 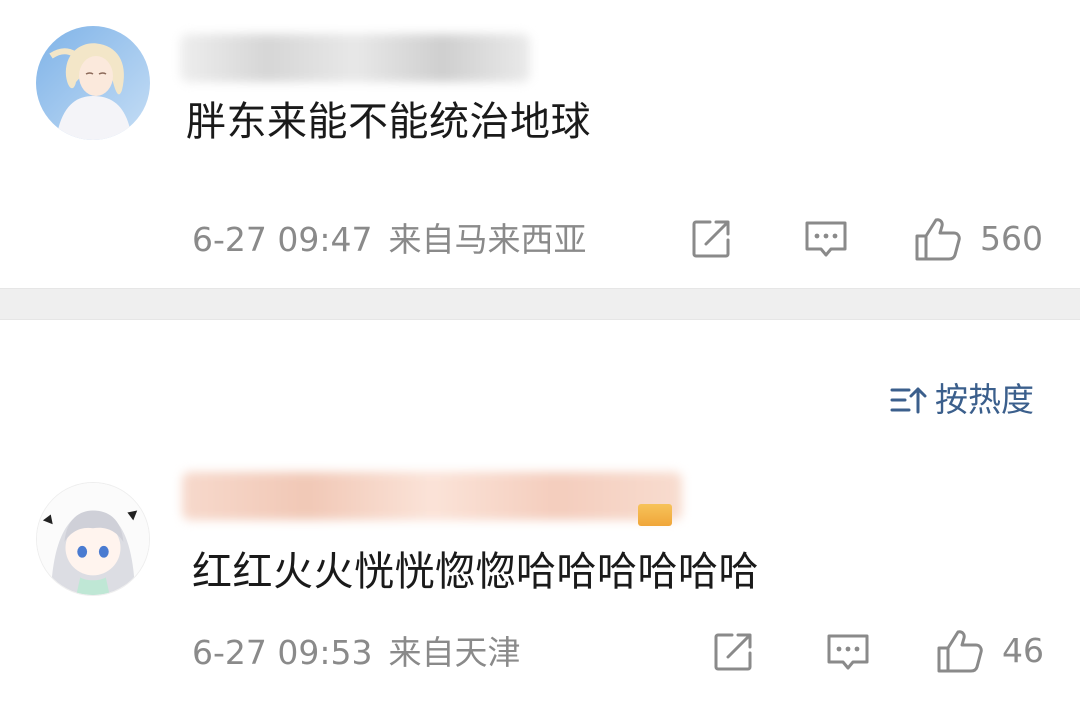 I want to click on sort-by-hot-button: 按热度, so click(x=961, y=400).